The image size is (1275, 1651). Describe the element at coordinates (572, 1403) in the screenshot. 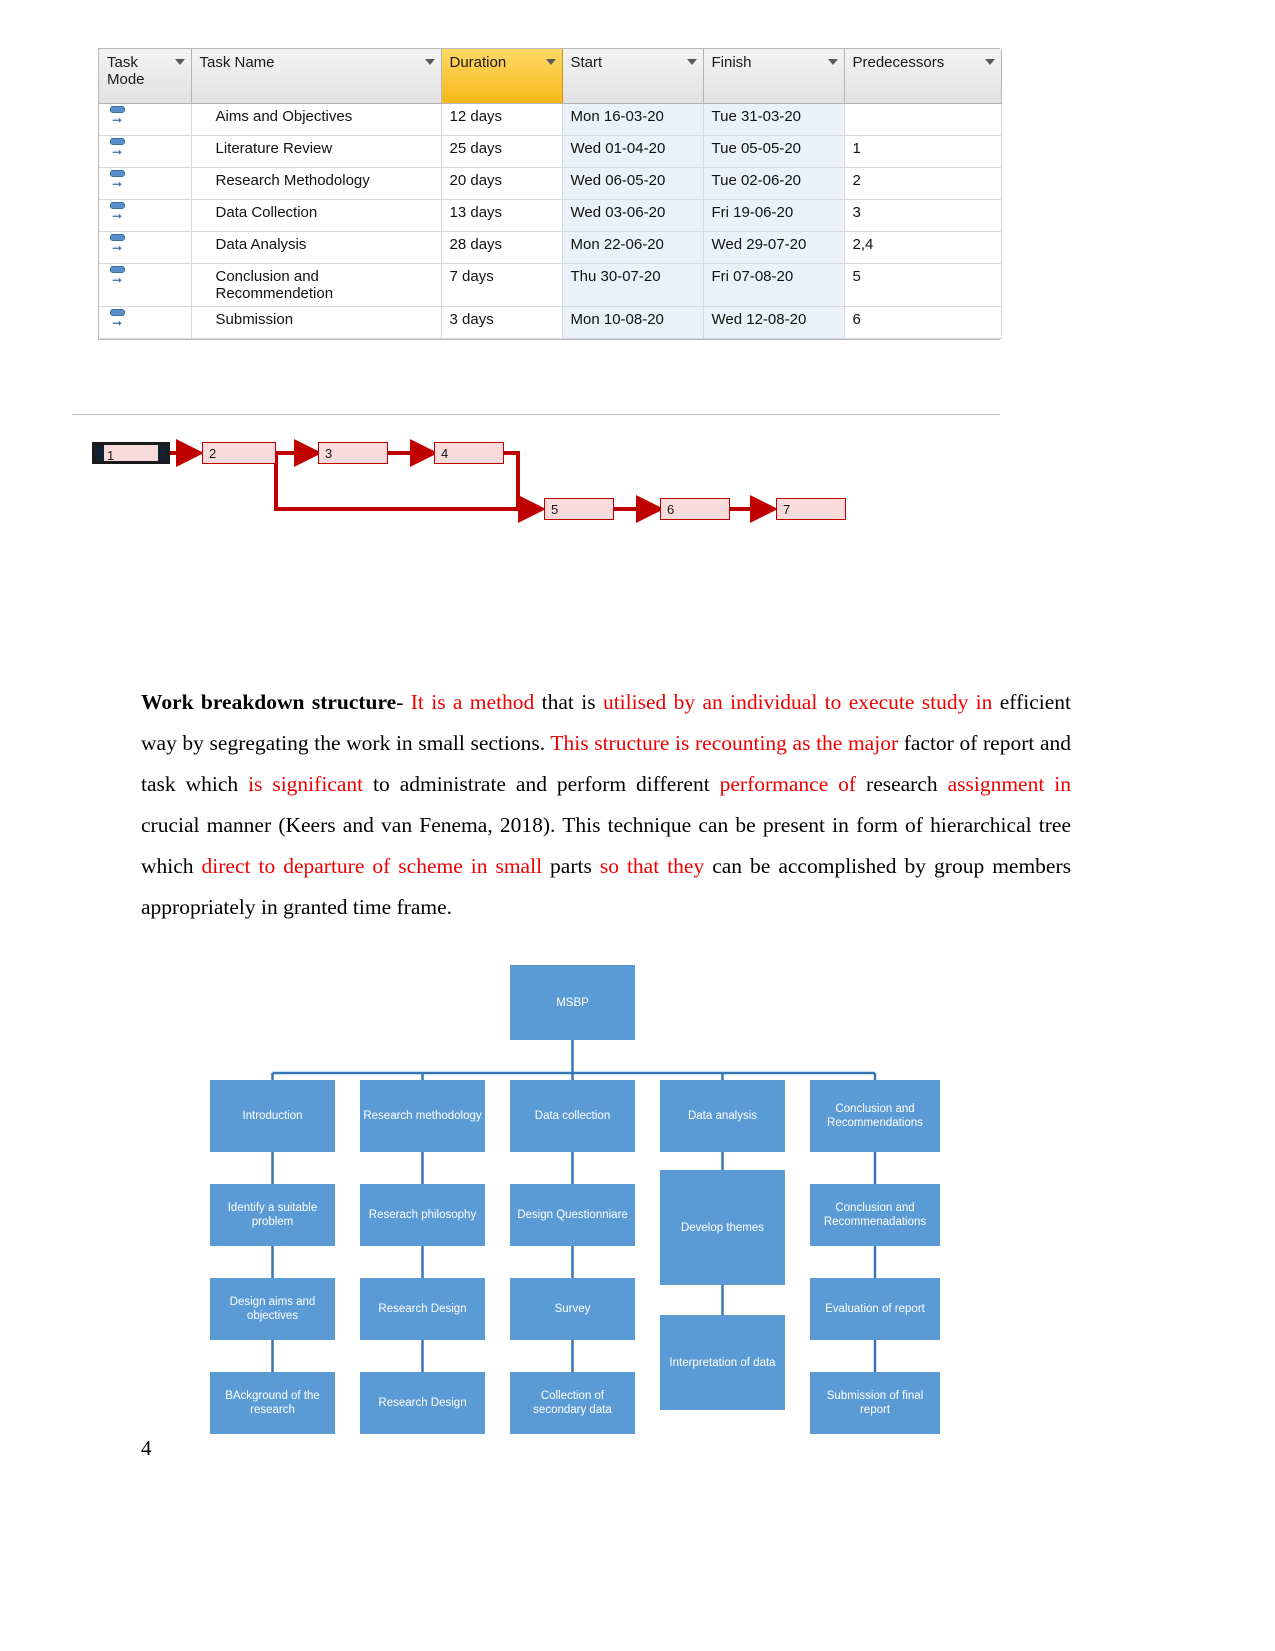

I see `wbs-item-3-3: Collection of secondary data` at that location.